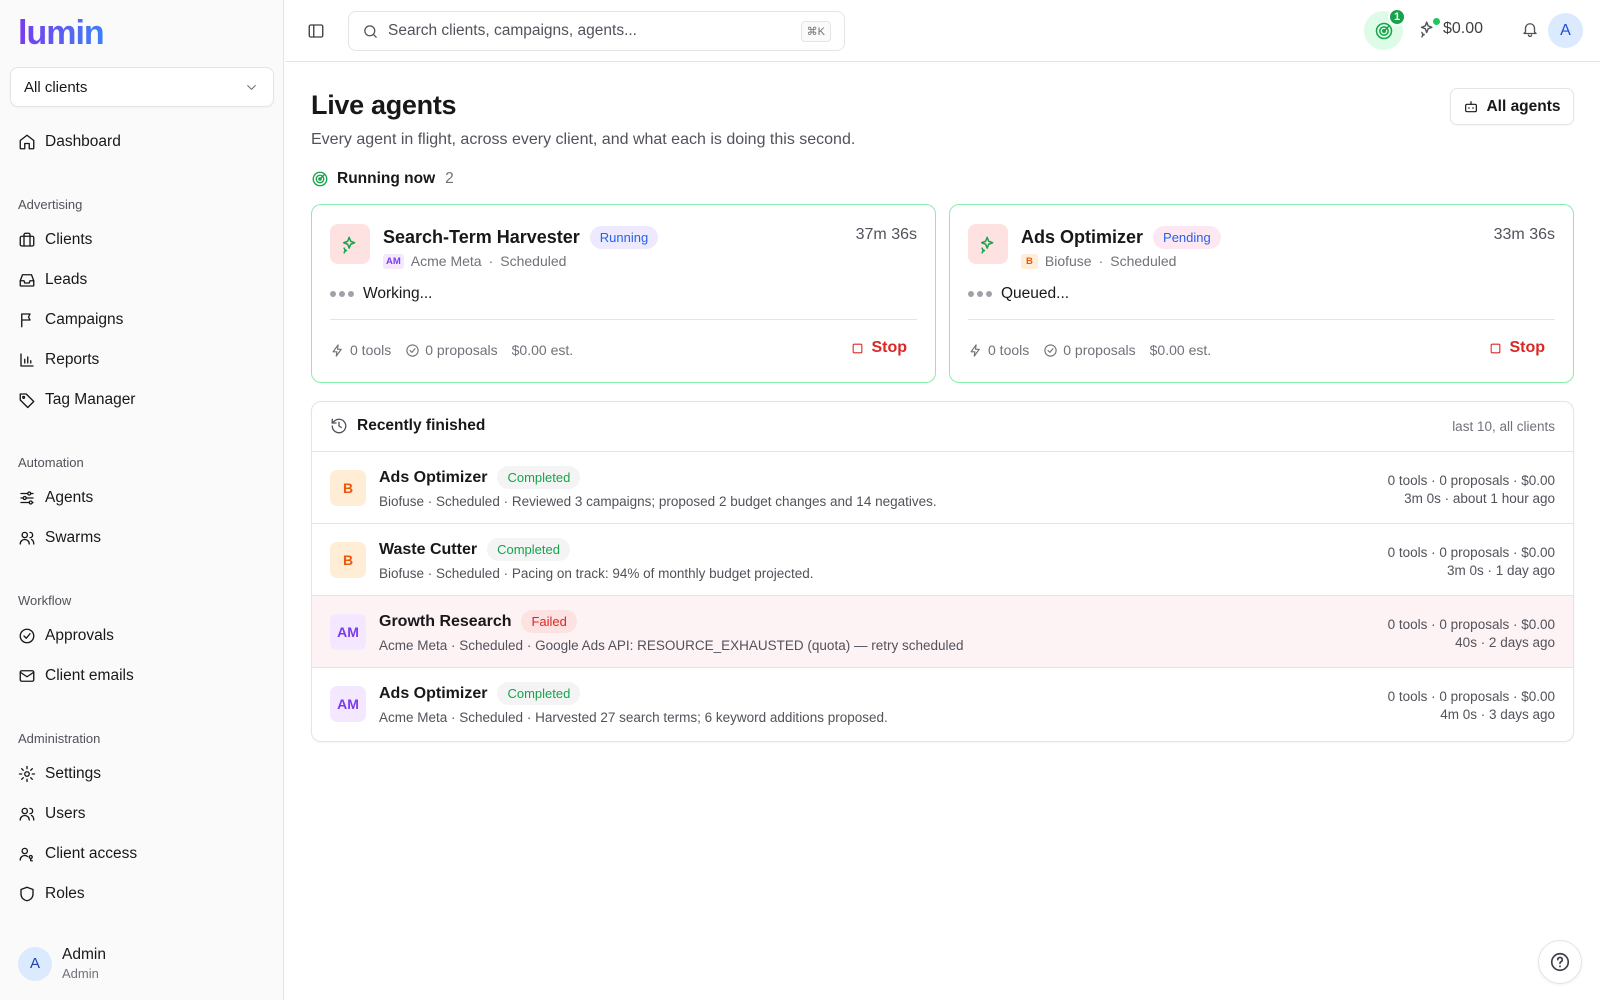 The height and width of the screenshot is (1000, 1600). Describe the element at coordinates (316, 31) in the screenshot. I see `sidebar-toggle-icon` at that location.